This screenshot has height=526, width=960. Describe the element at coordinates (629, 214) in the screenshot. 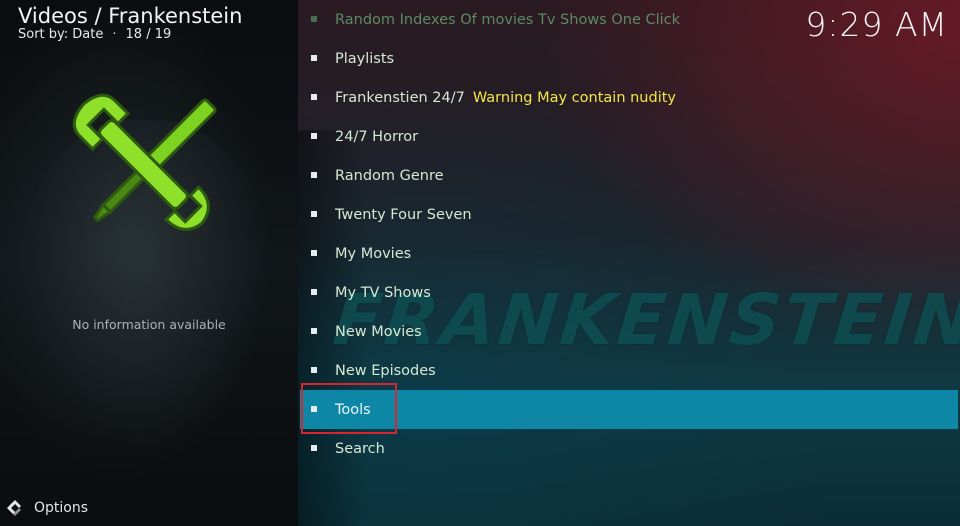

I see `menu-item-twenty-four-seven: Twenty Four Seven` at that location.